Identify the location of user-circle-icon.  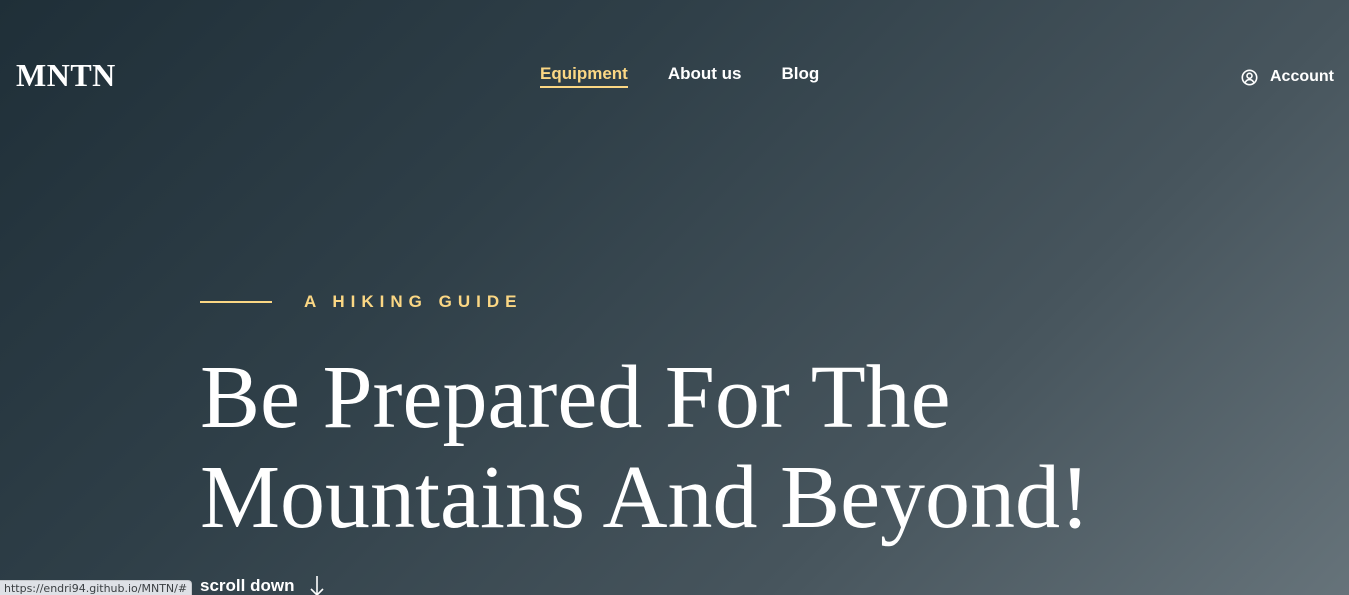
(1249, 77).